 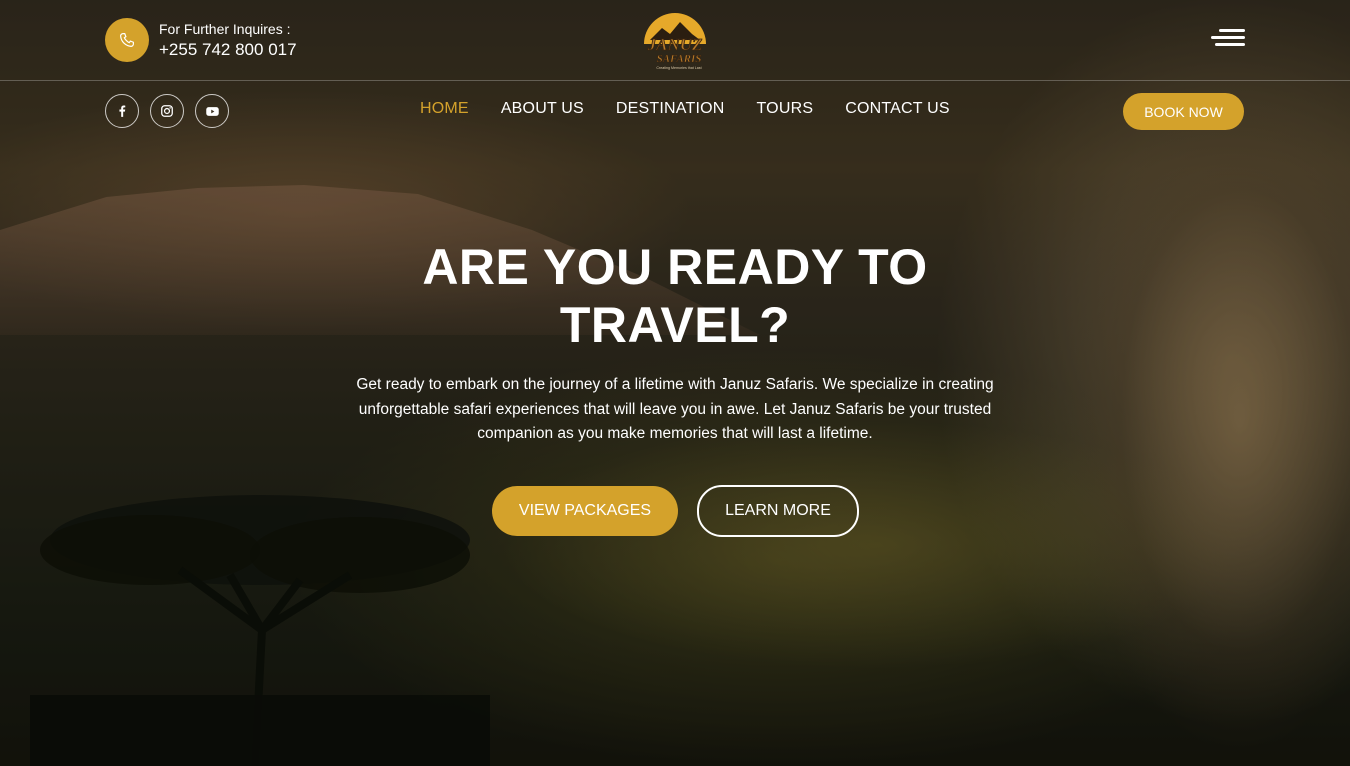 I want to click on logo-subtitle: SAFARIS, so click(x=679, y=59).